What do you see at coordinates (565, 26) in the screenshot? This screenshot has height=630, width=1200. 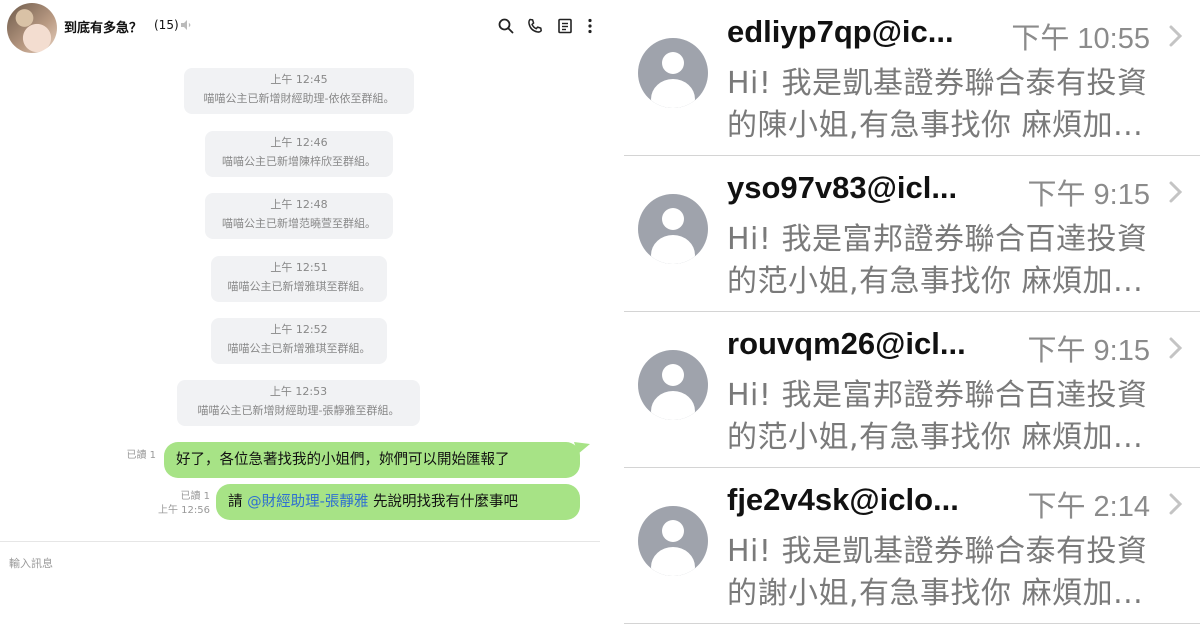 I see `notes-icon` at bounding box center [565, 26].